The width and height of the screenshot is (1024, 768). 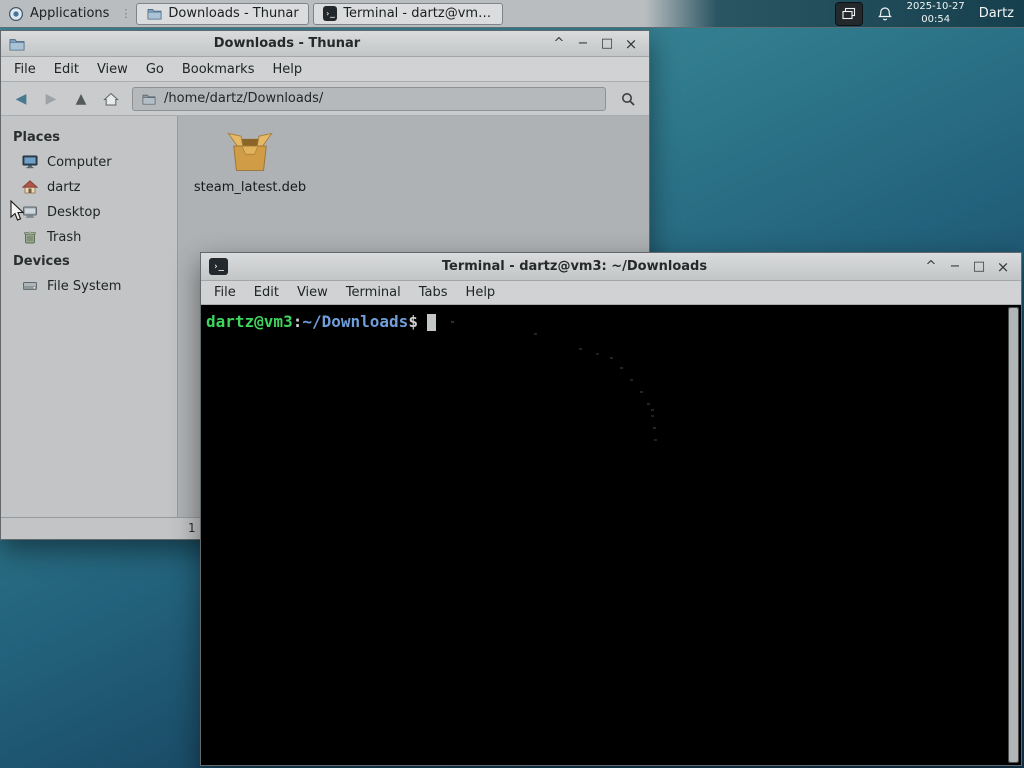 I want to click on sidebar-item-label: Desktop, so click(x=74, y=212).